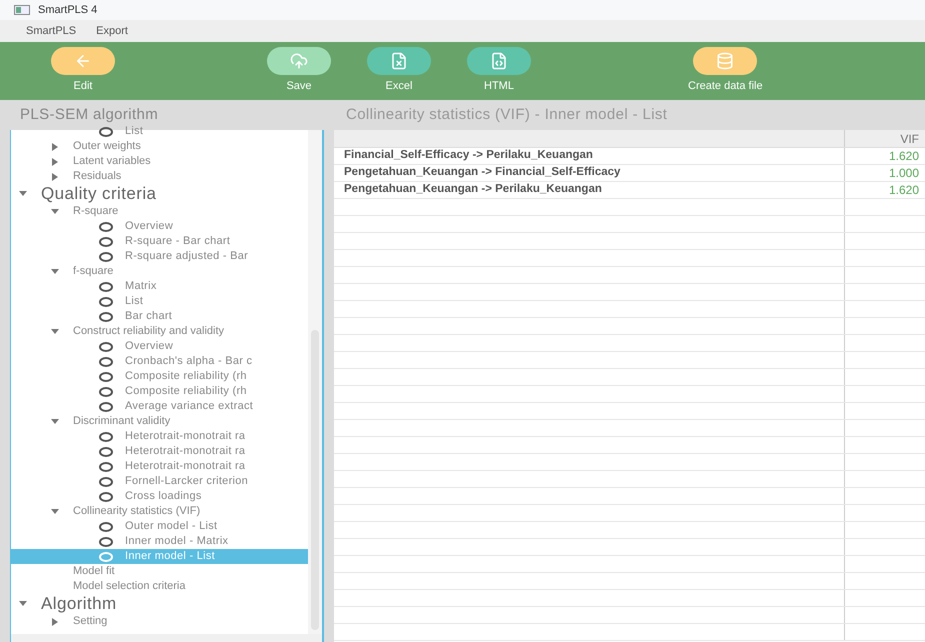  Describe the element at coordinates (159, 406) in the screenshot. I see `tree-item: Average variance extract` at that location.